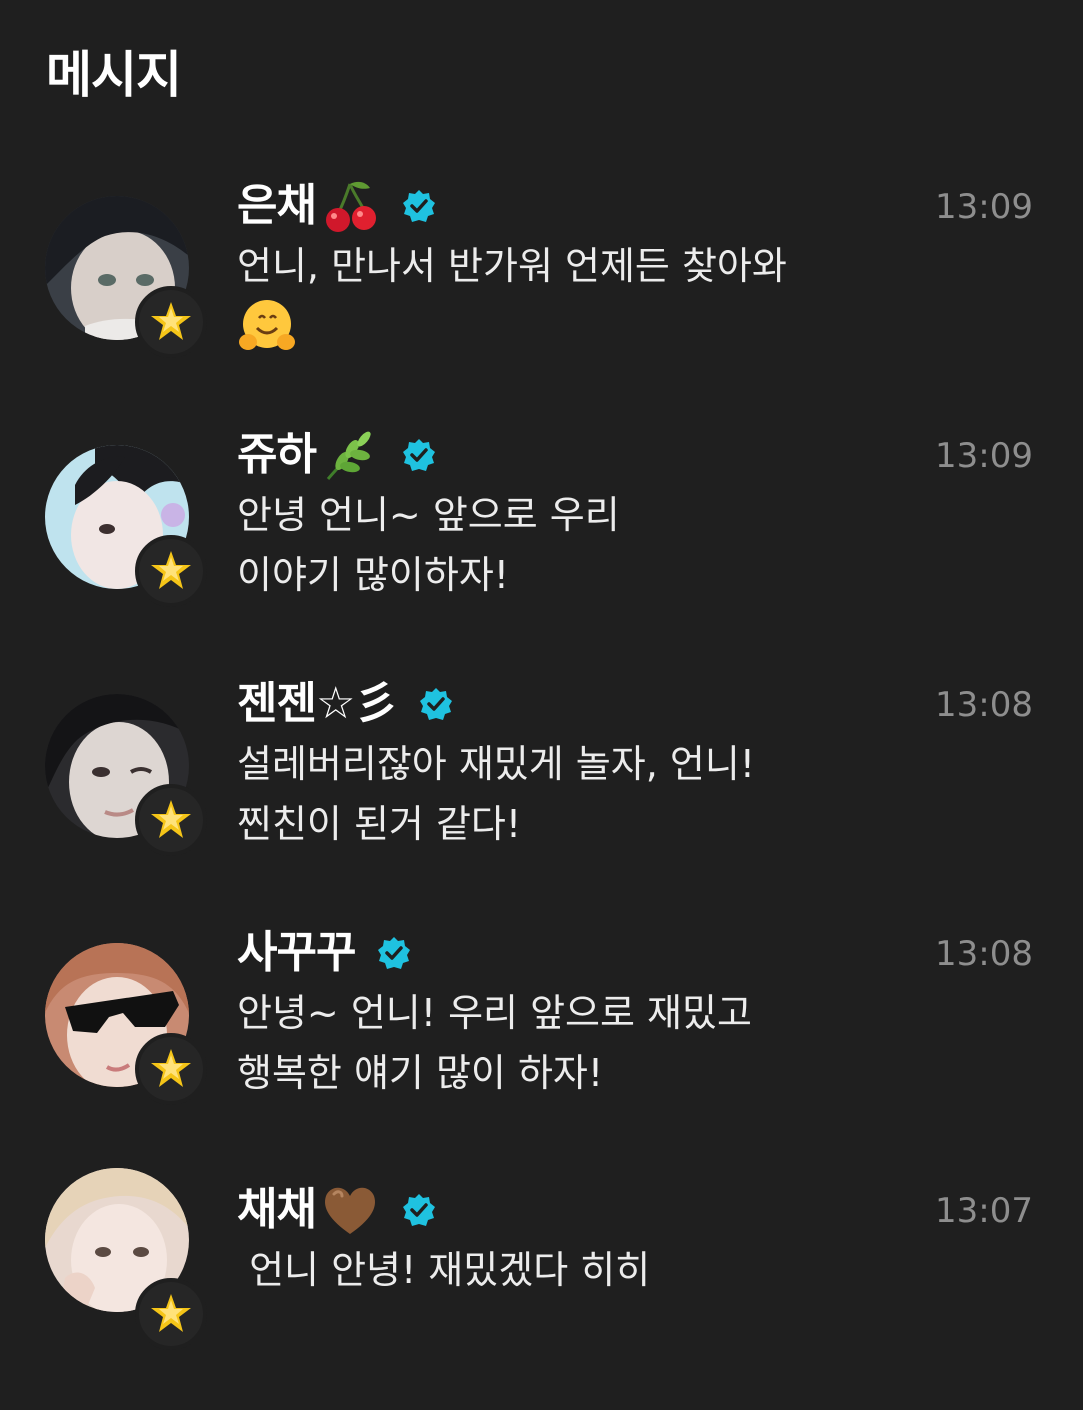  I want to click on sender-name: 채채, so click(277, 1209).